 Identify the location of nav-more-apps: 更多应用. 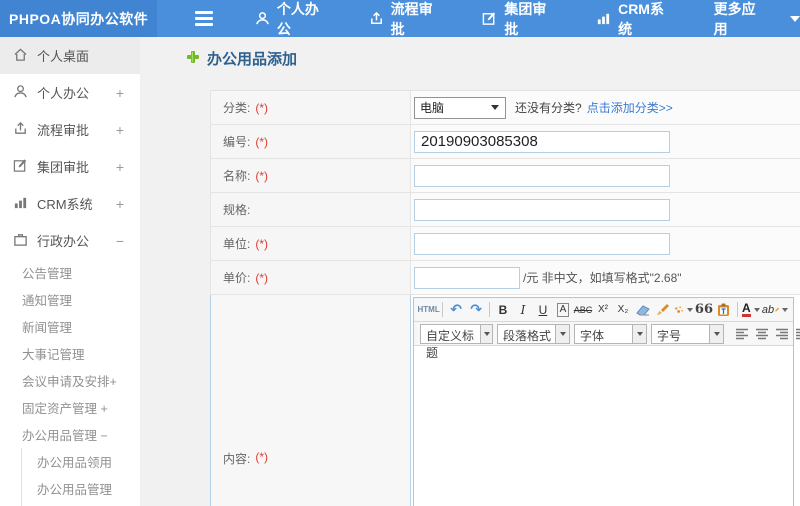
(757, 19).